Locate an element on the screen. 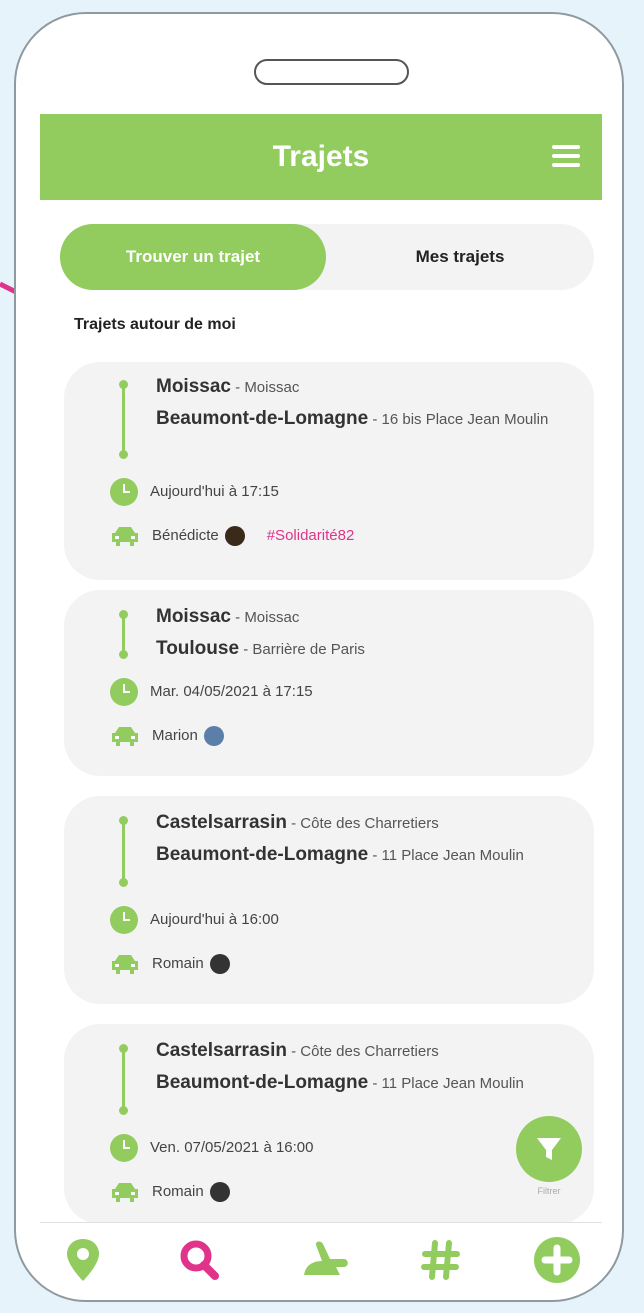 This screenshot has width=644, height=1313. trip-destination: Toulouse - Barrière de Paris is located at coordinates (260, 648).